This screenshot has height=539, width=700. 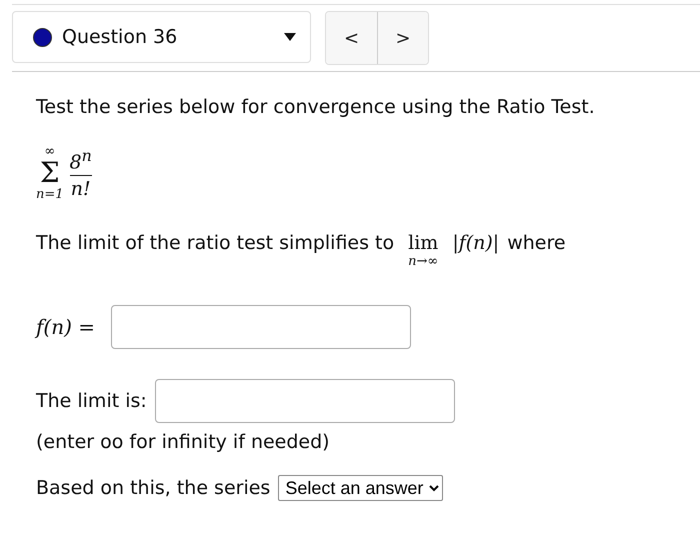 What do you see at coordinates (351, 38) in the screenshot?
I see `previous-button: <` at bounding box center [351, 38].